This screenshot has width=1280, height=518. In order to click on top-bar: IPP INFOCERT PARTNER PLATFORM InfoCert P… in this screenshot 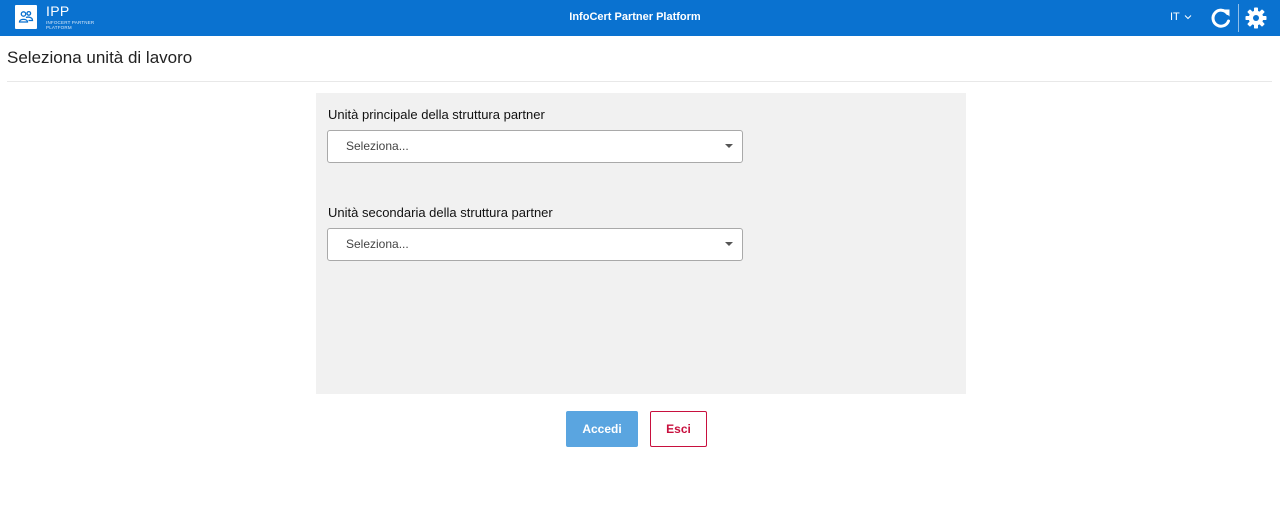, I will do `click(640, 18)`.